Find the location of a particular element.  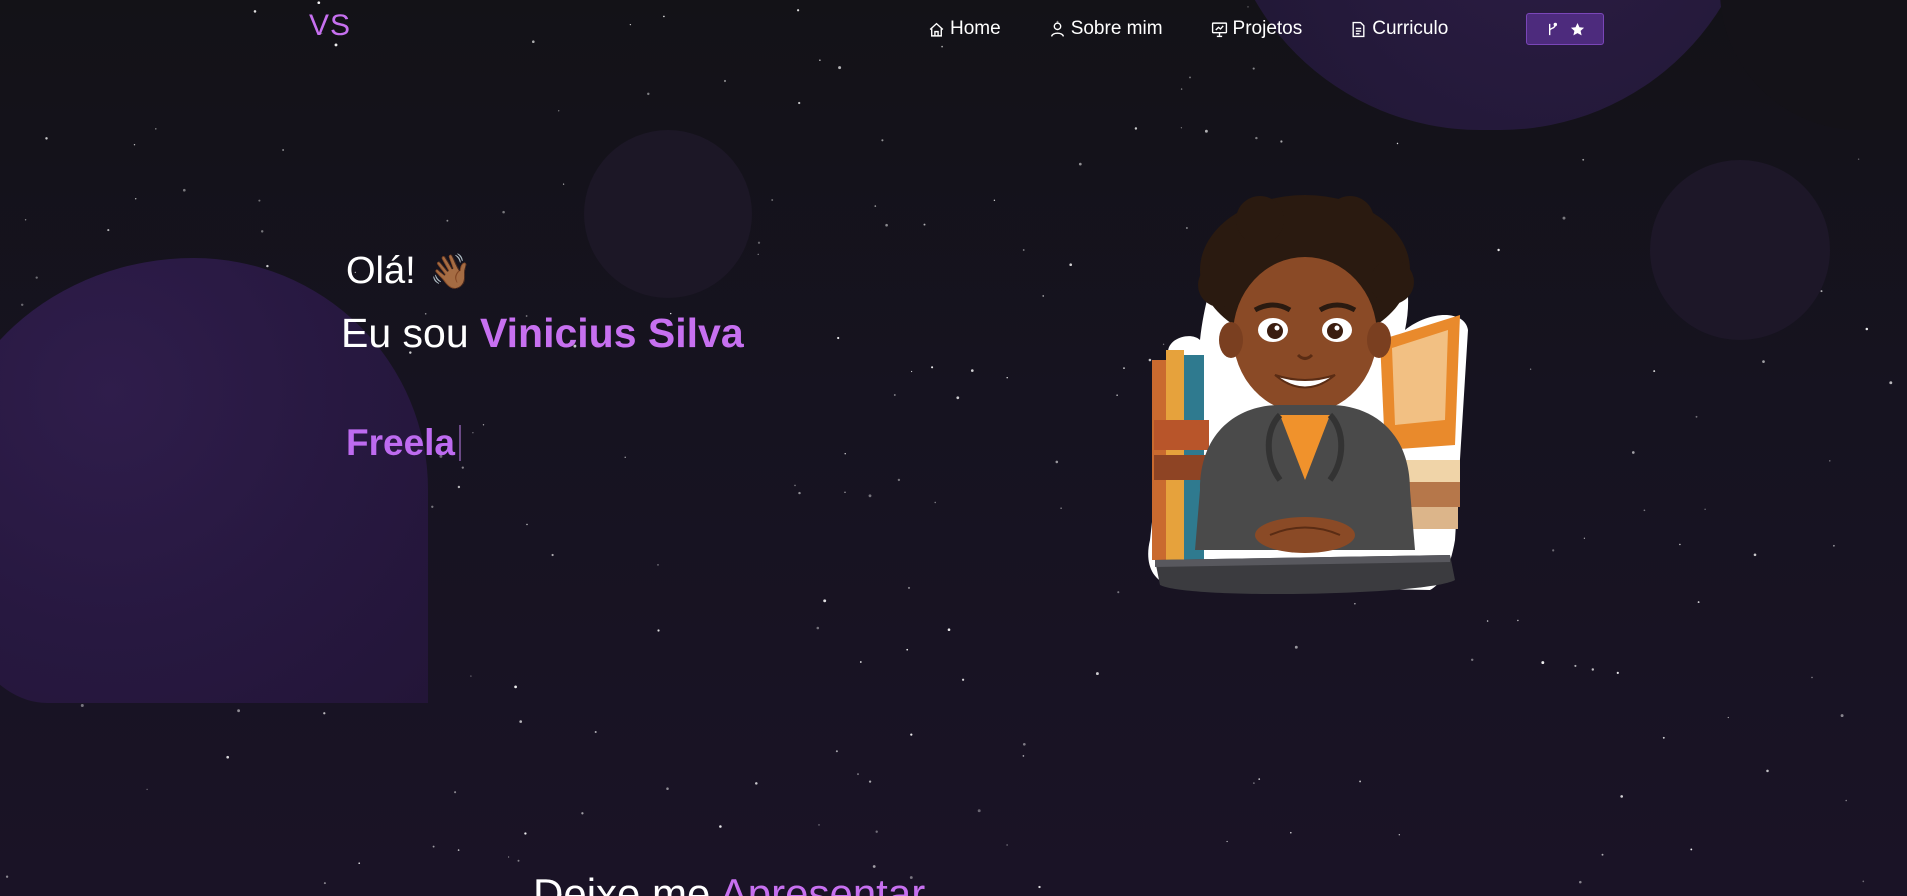

logo: VS is located at coordinates (330, 26).